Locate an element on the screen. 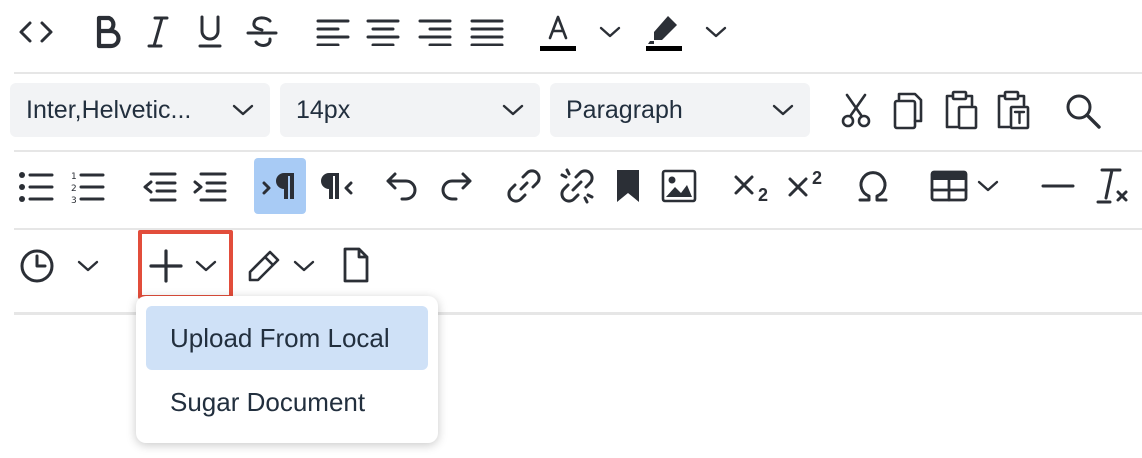 Image resolution: width=1142 pixels, height=458 pixels. align-justify-button is located at coordinates (487, 32).